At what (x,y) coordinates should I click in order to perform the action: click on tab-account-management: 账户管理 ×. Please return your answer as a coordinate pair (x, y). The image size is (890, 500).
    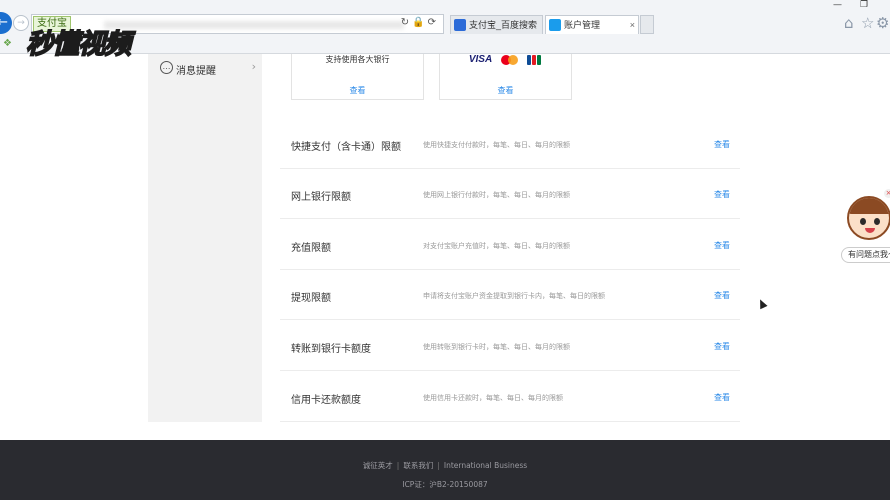
    Looking at the image, I should click on (592, 24).